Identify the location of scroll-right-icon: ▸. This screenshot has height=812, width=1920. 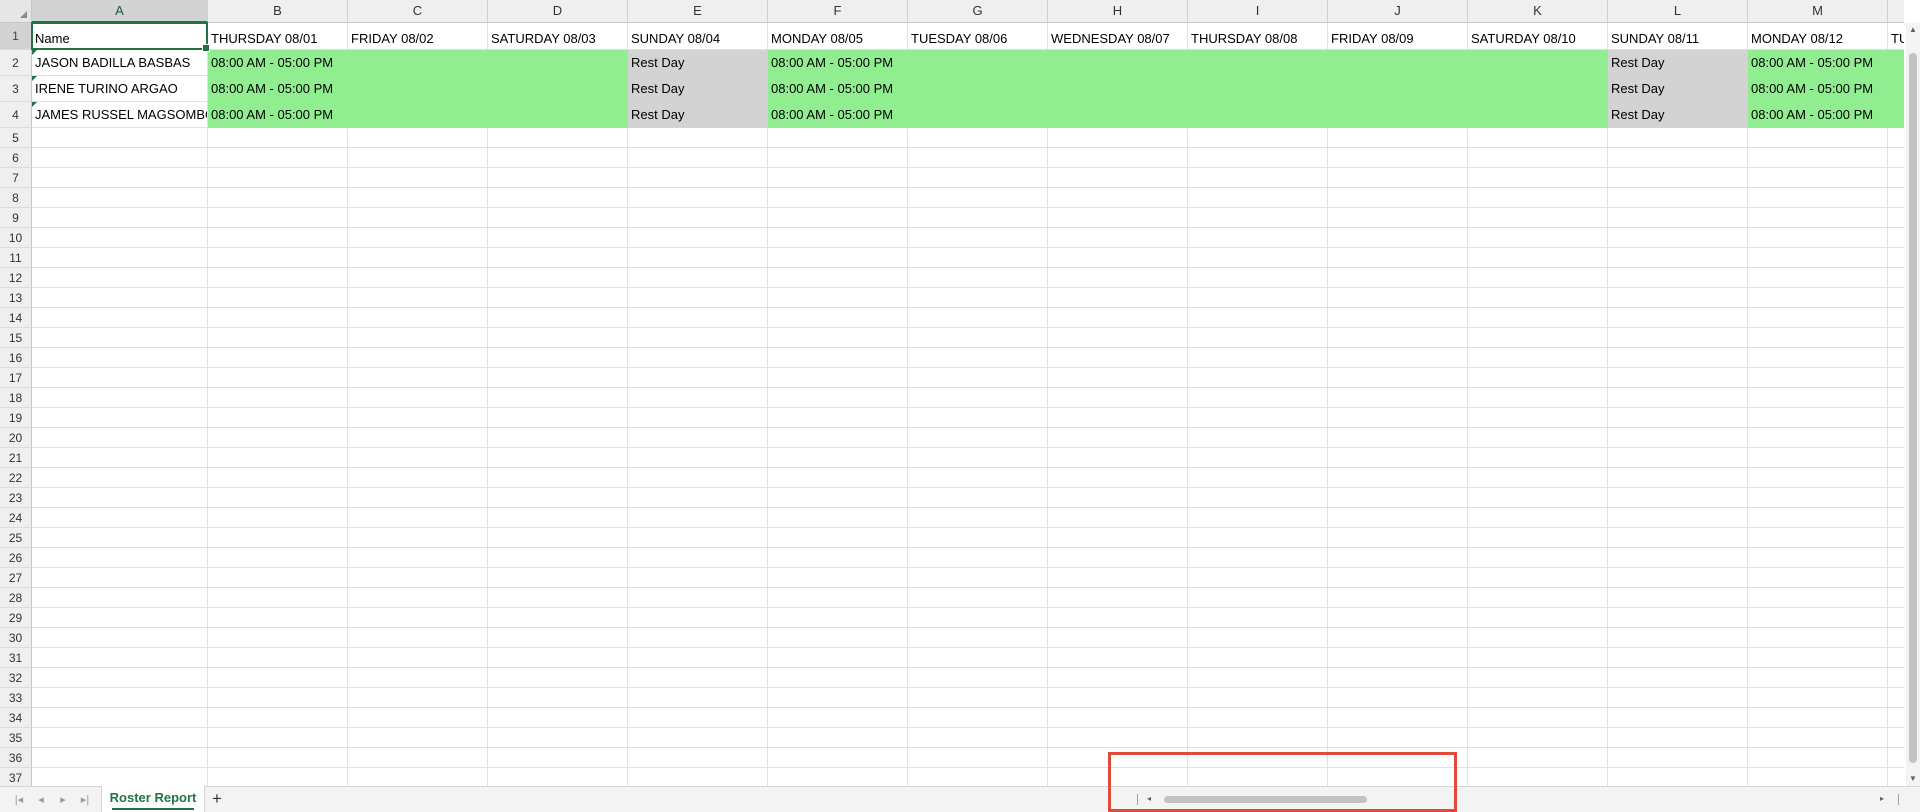
(1882, 799).